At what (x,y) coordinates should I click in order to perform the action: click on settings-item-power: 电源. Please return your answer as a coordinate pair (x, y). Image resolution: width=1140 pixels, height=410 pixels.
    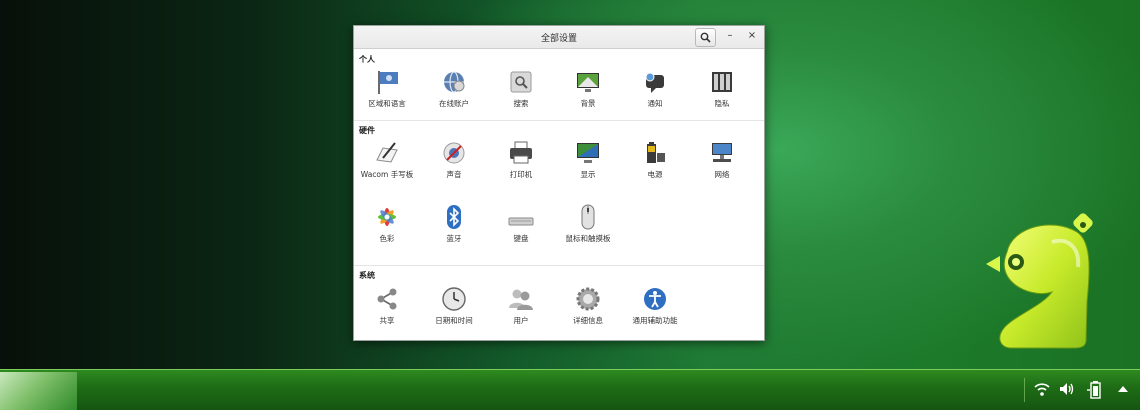
    Looking at the image, I should click on (655, 160).